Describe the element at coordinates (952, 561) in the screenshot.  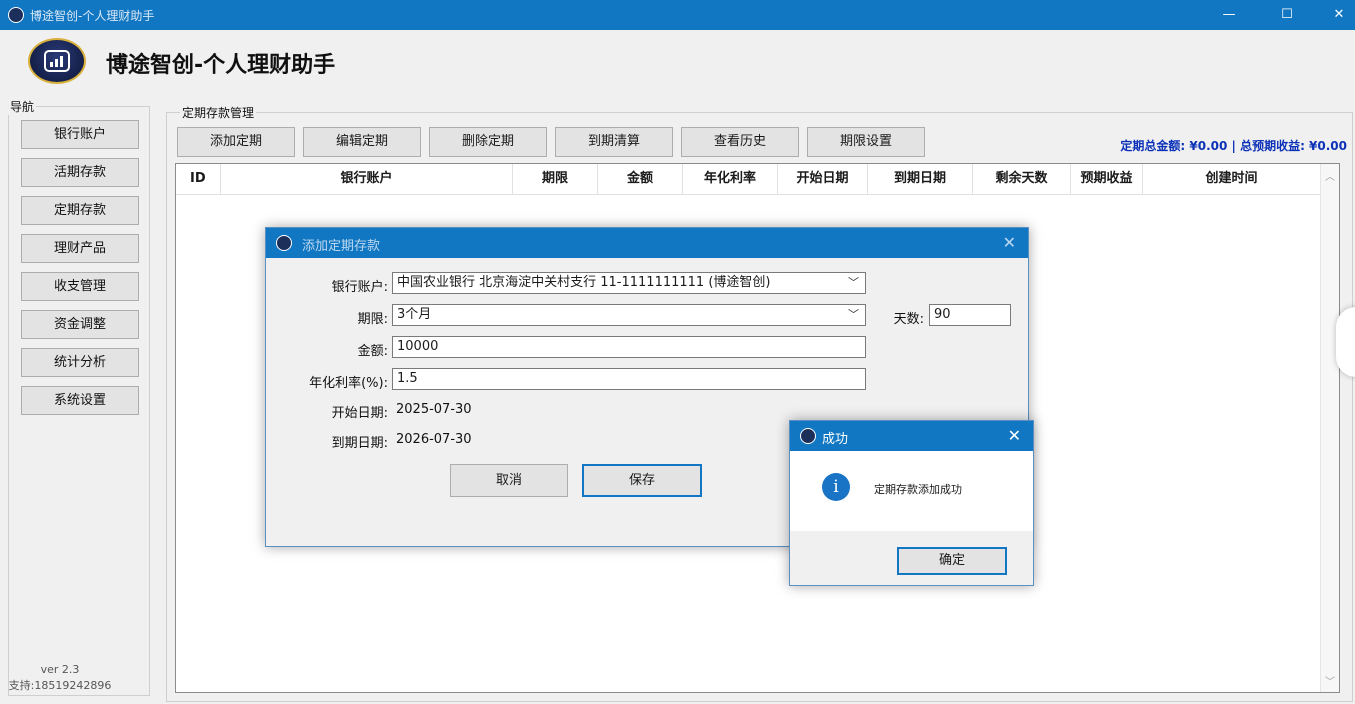
I see `ok-button: 确定` at that location.